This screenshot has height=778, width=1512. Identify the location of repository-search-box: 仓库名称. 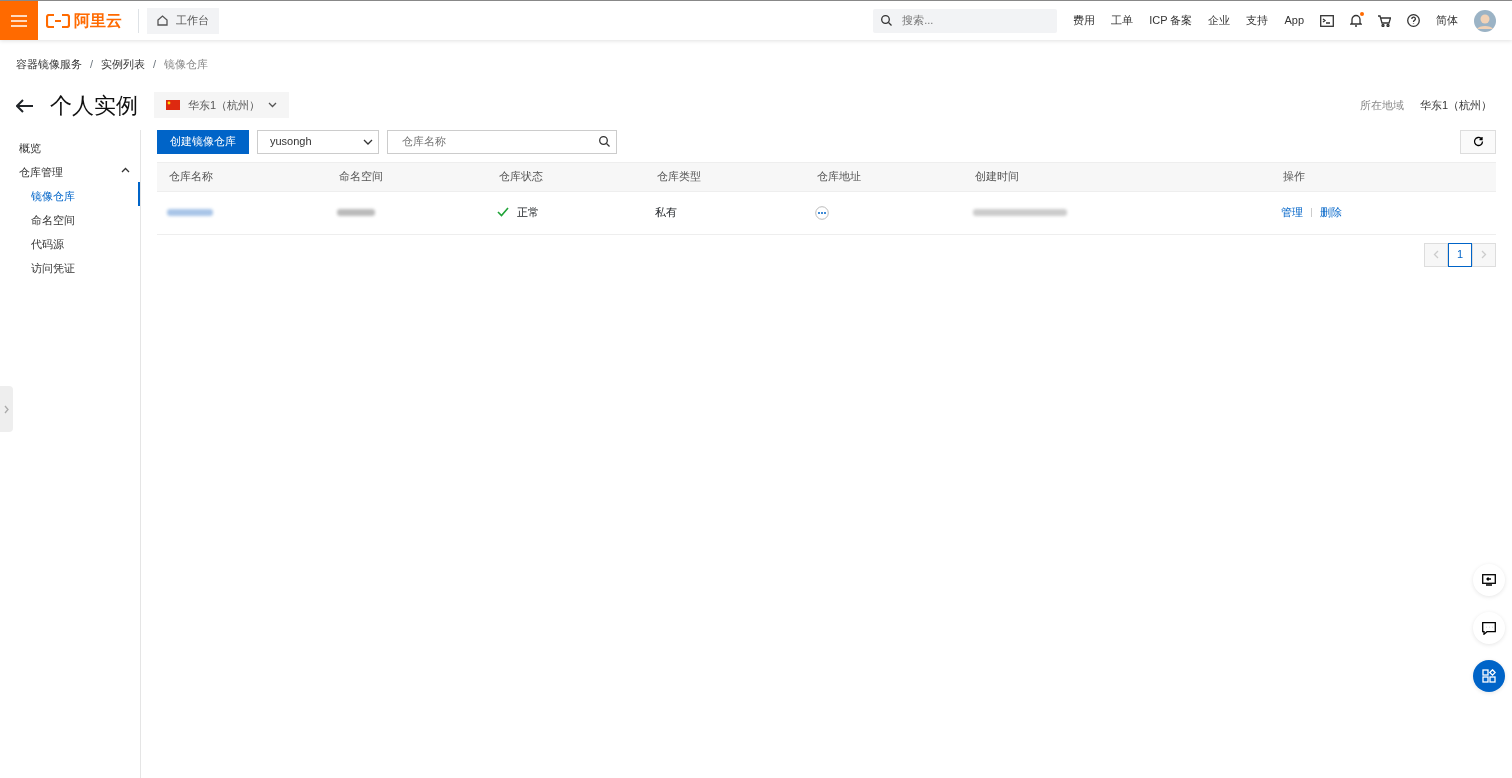
(502, 141).